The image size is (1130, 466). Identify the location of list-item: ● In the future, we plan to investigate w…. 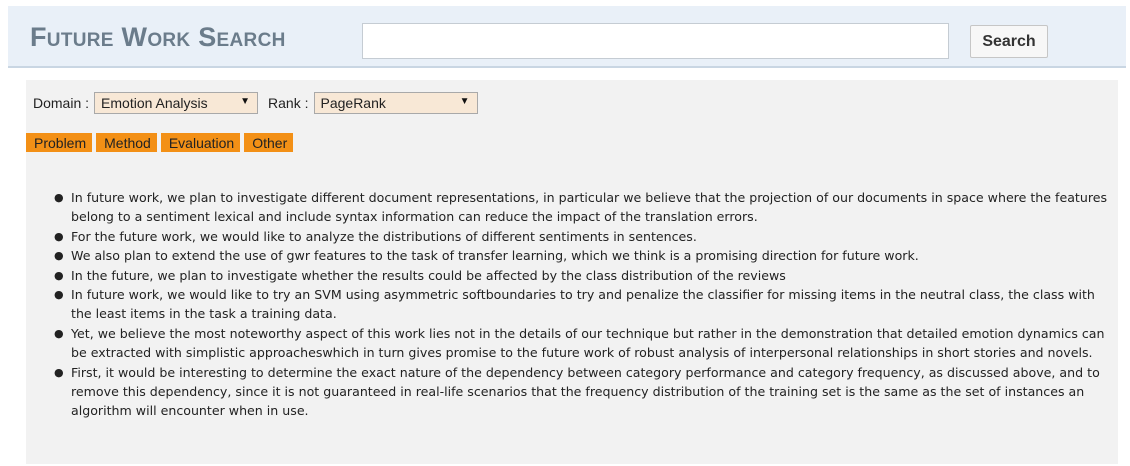
(582, 275).